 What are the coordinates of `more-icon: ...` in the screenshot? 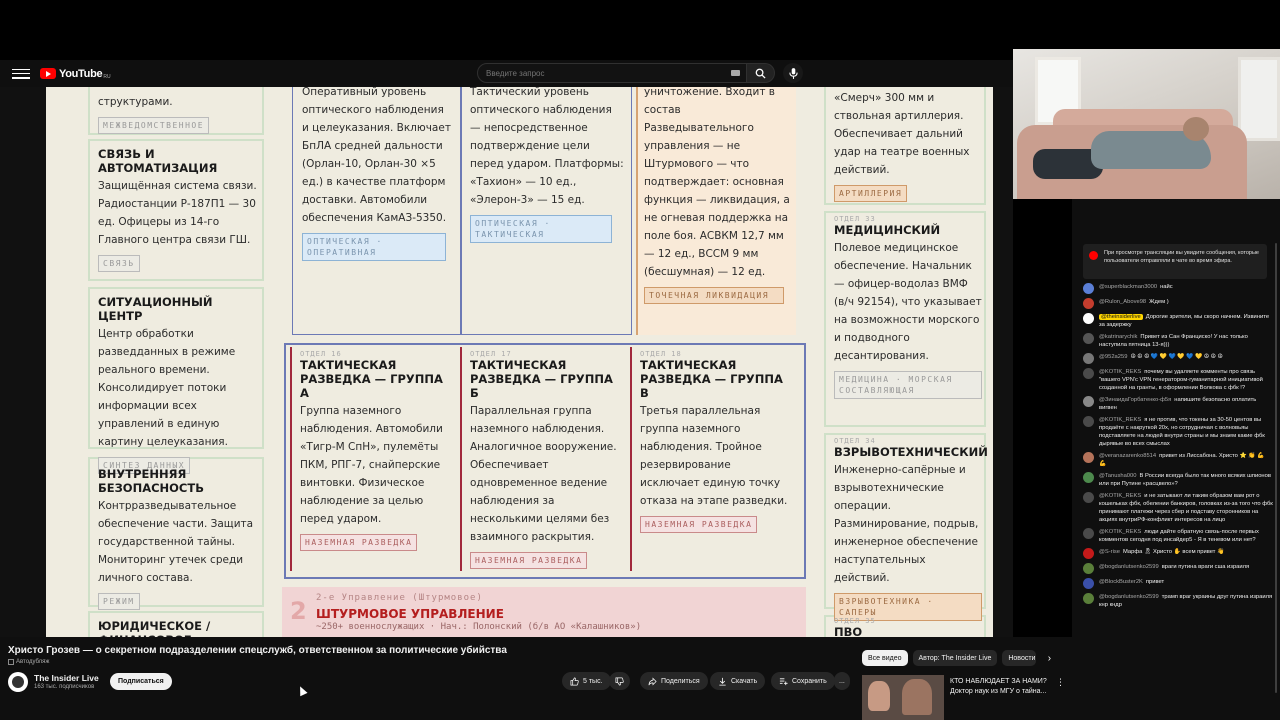 It's located at (842, 681).